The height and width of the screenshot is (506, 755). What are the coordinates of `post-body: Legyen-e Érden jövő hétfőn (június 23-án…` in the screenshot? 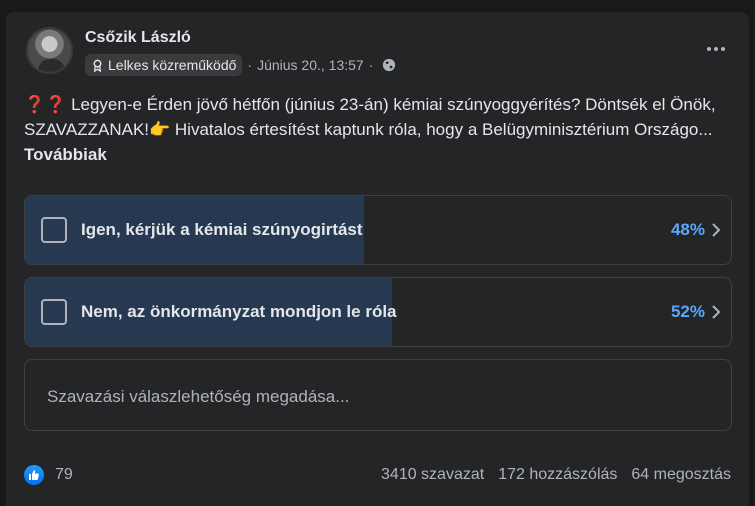 It's located at (370, 117).